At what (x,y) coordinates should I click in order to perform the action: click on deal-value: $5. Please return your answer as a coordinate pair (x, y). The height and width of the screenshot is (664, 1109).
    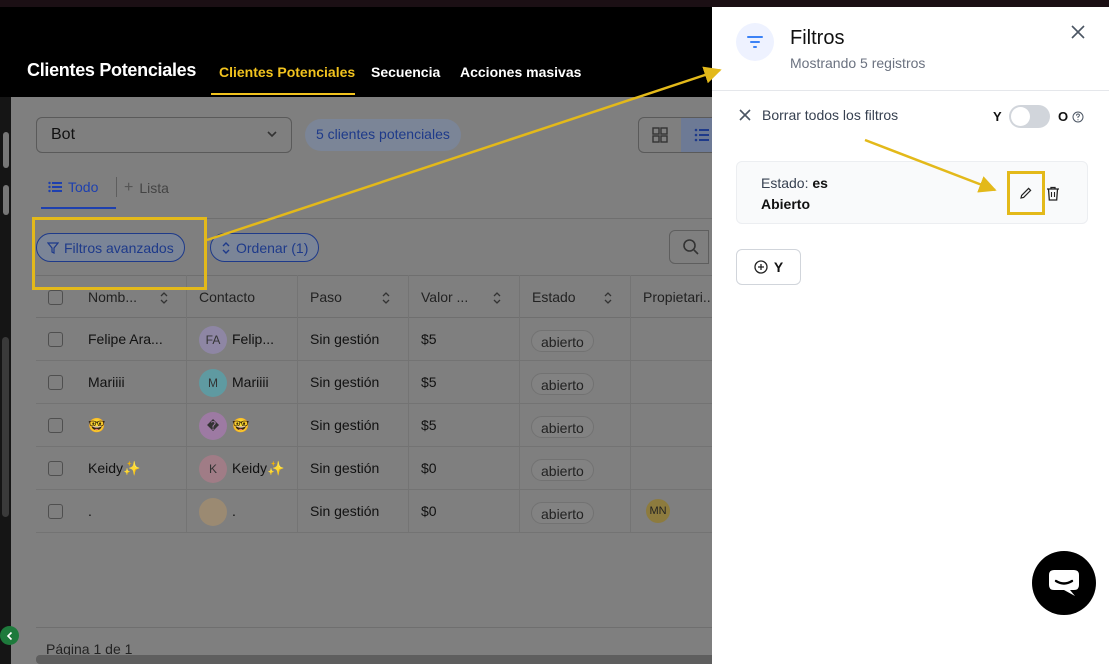
    Looking at the image, I should click on (429, 382).